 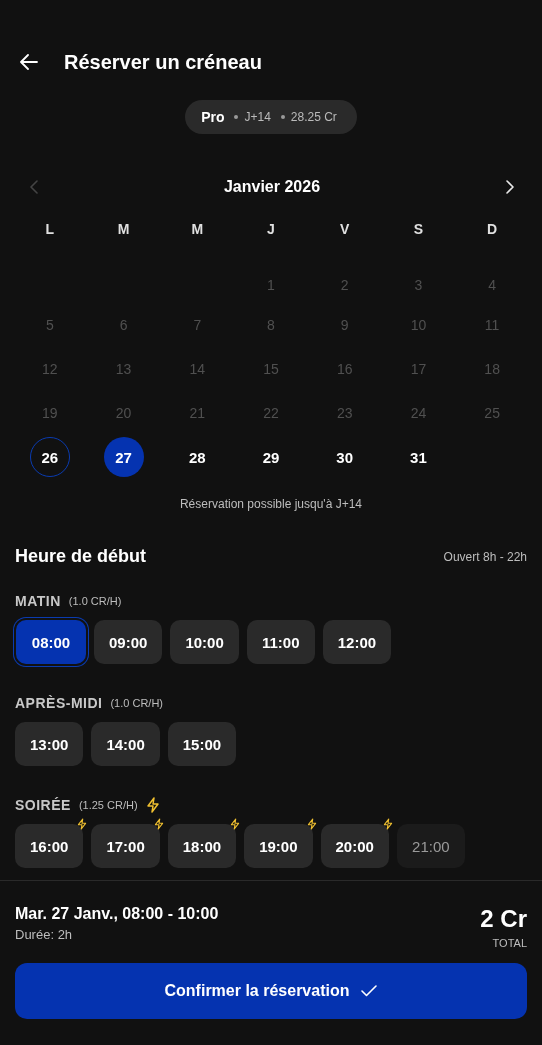 What do you see at coordinates (344, 457) in the screenshot?
I see `calendar-day: 30` at bounding box center [344, 457].